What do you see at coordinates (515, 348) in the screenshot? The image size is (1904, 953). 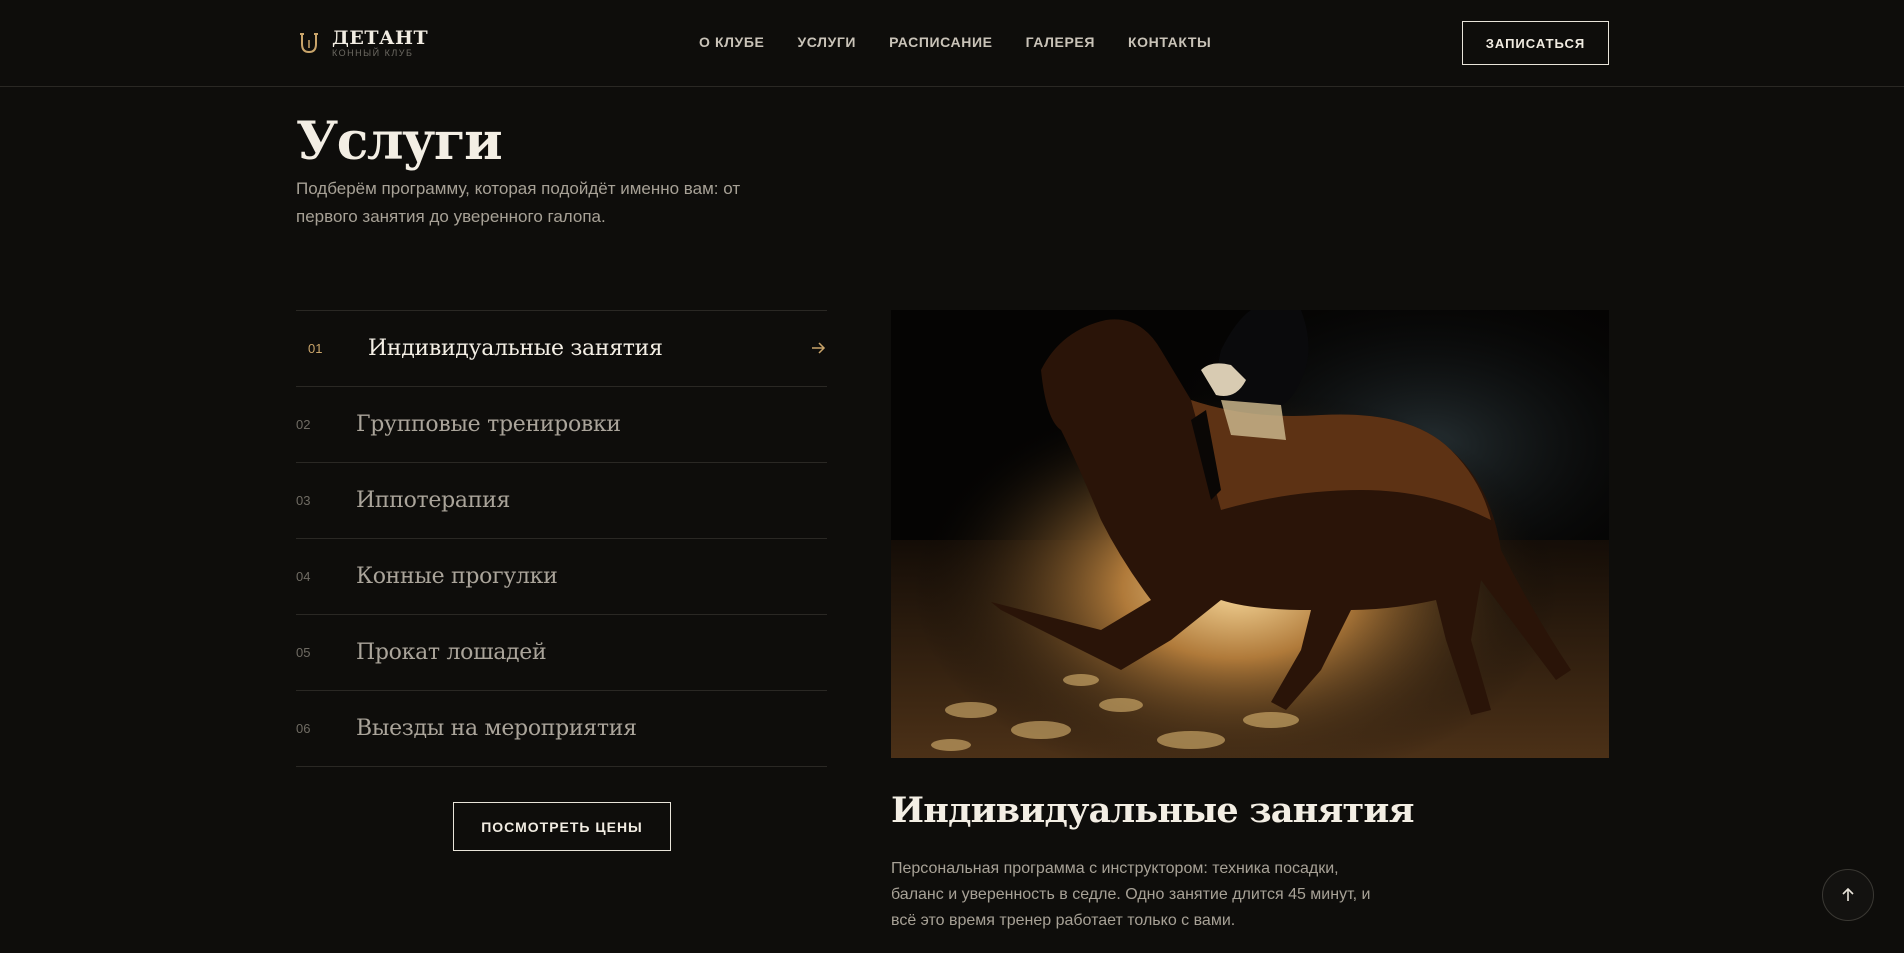 I see `service-title: Индивидуальные занятия` at bounding box center [515, 348].